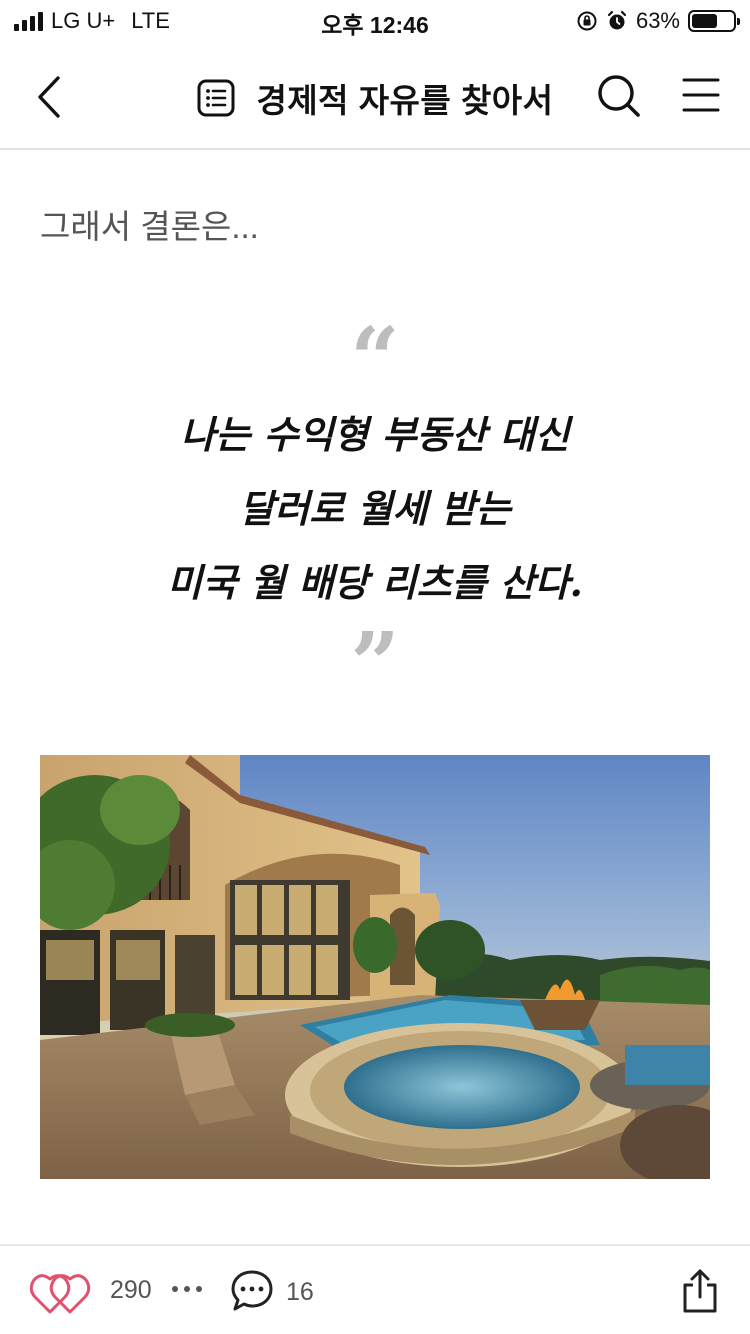 The width and height of the screenshot is (750, 1334). I want to click on quote-line: 달러로 월세 받는, so click(375, 508).